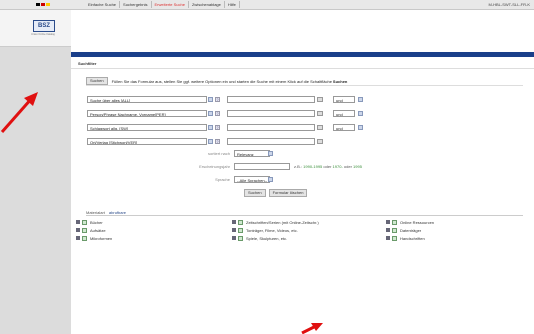  I want to click on header-bar, so click(302, 54).